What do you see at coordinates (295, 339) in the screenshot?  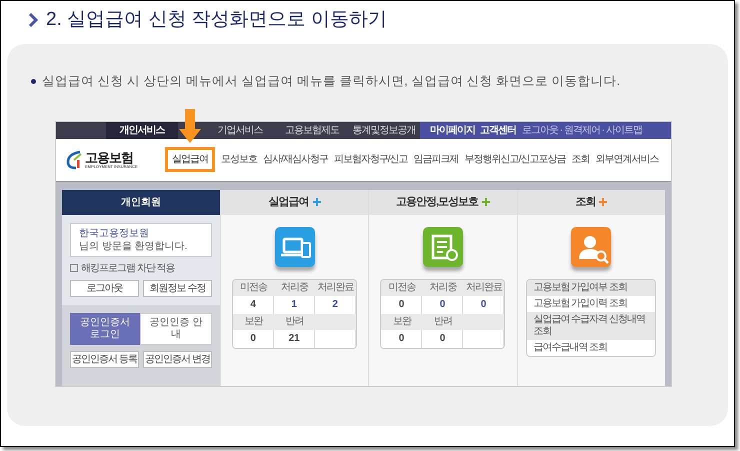 I see `table-cell: 21` at bounding box center [295, 339].